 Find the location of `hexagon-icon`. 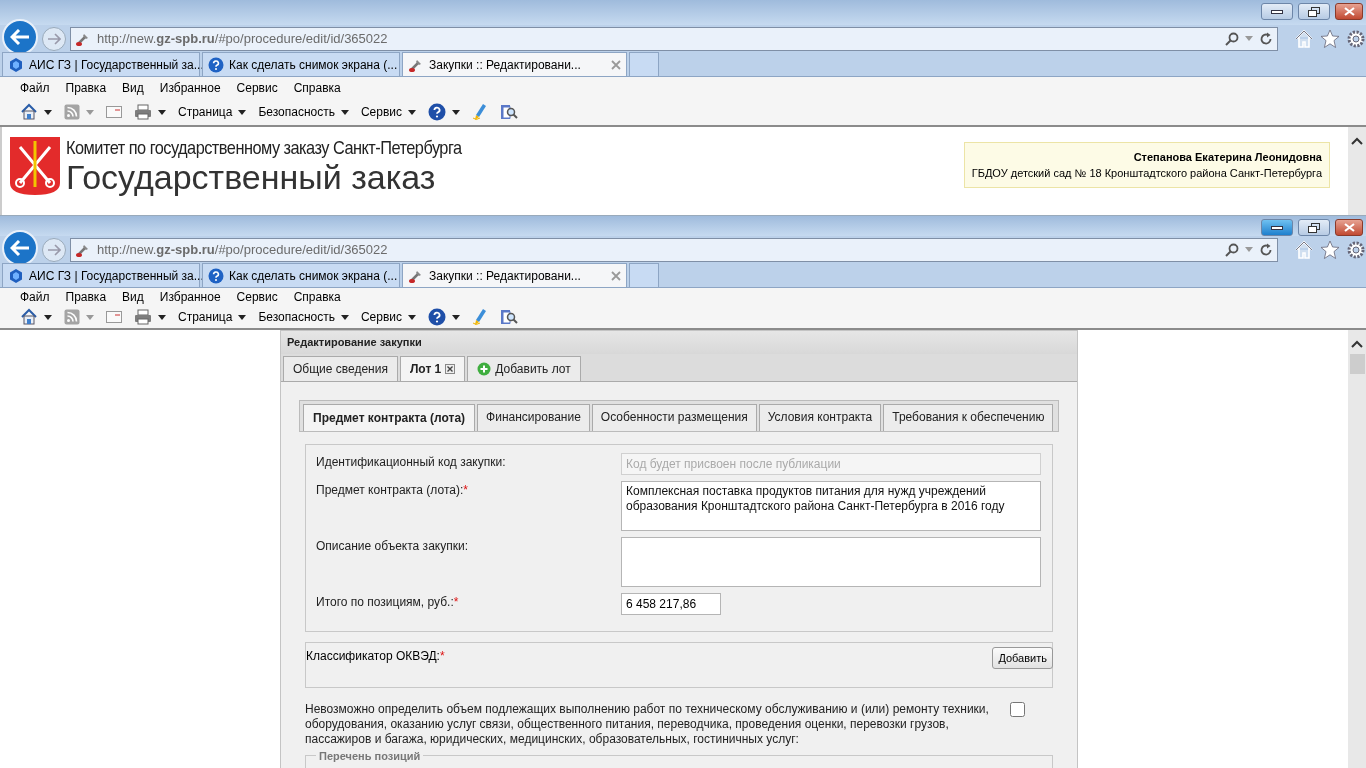

hexagon-icon is located at coordinates (16, 275).